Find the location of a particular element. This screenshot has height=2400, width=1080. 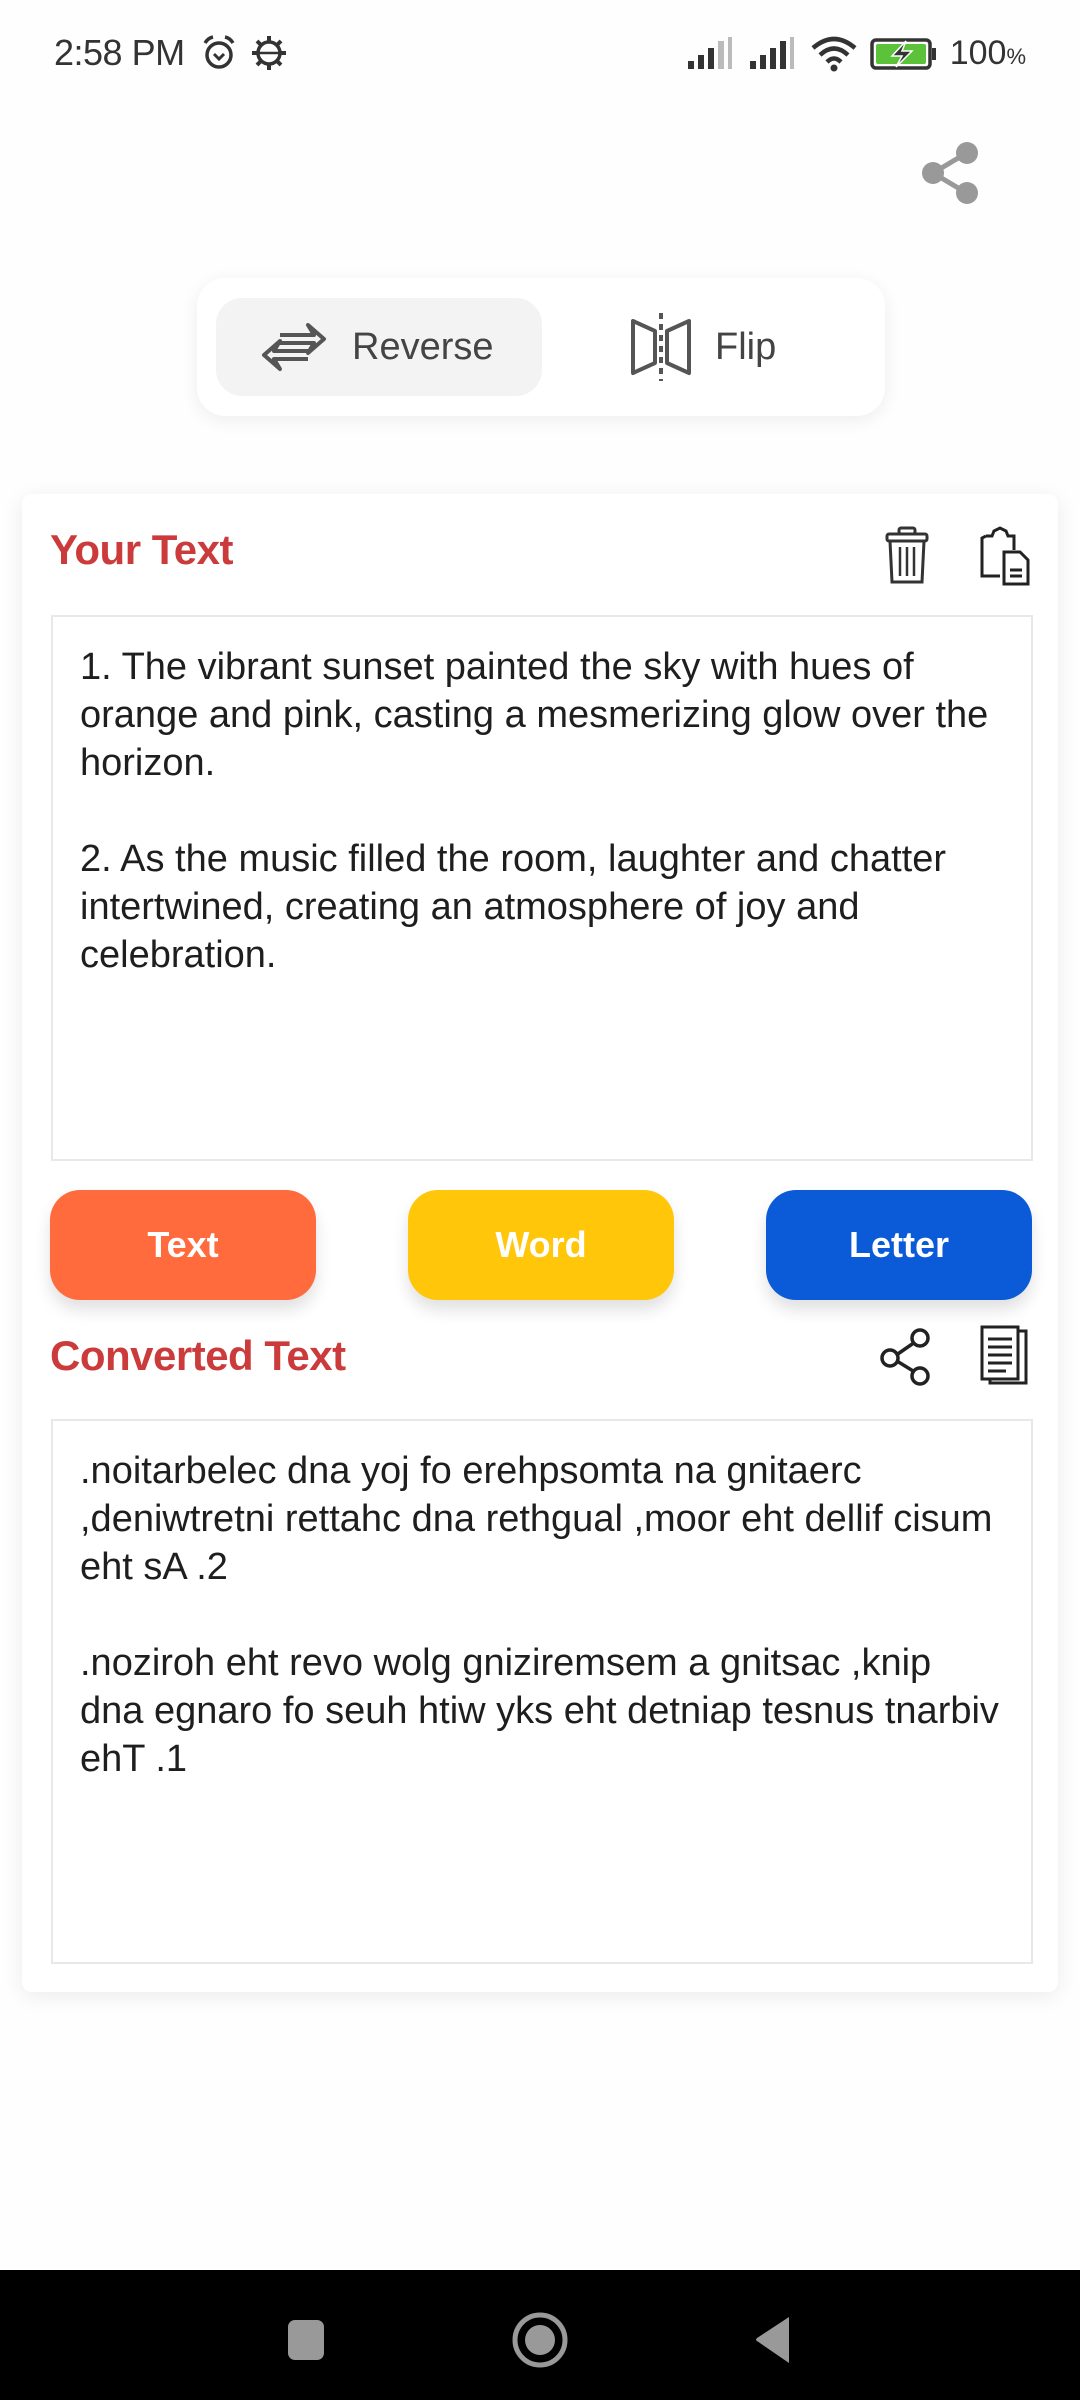

convert-word-label: Word is located at coordinates (541, 1244).